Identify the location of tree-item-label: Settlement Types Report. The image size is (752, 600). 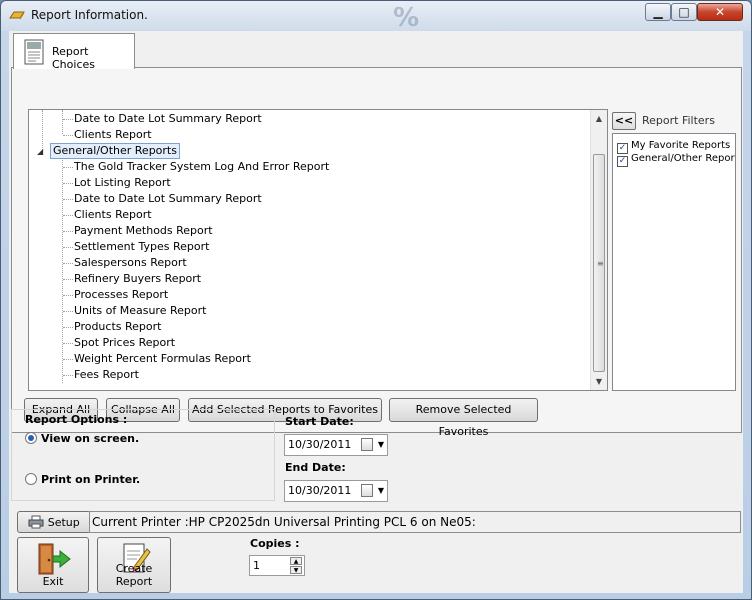
(142, 246).